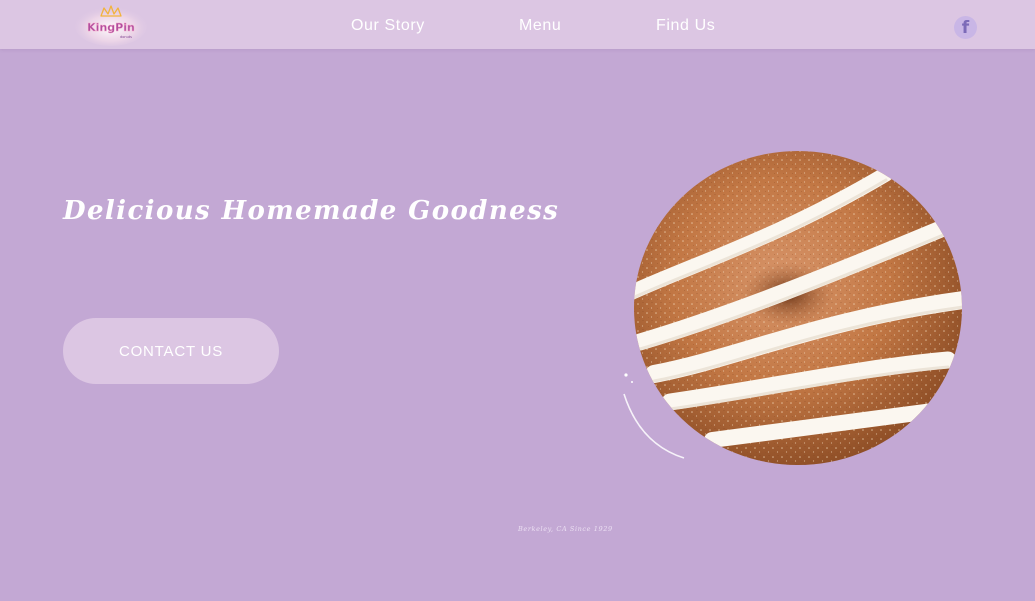  I want to click on facebook-glyph: f, so click(965, 28).